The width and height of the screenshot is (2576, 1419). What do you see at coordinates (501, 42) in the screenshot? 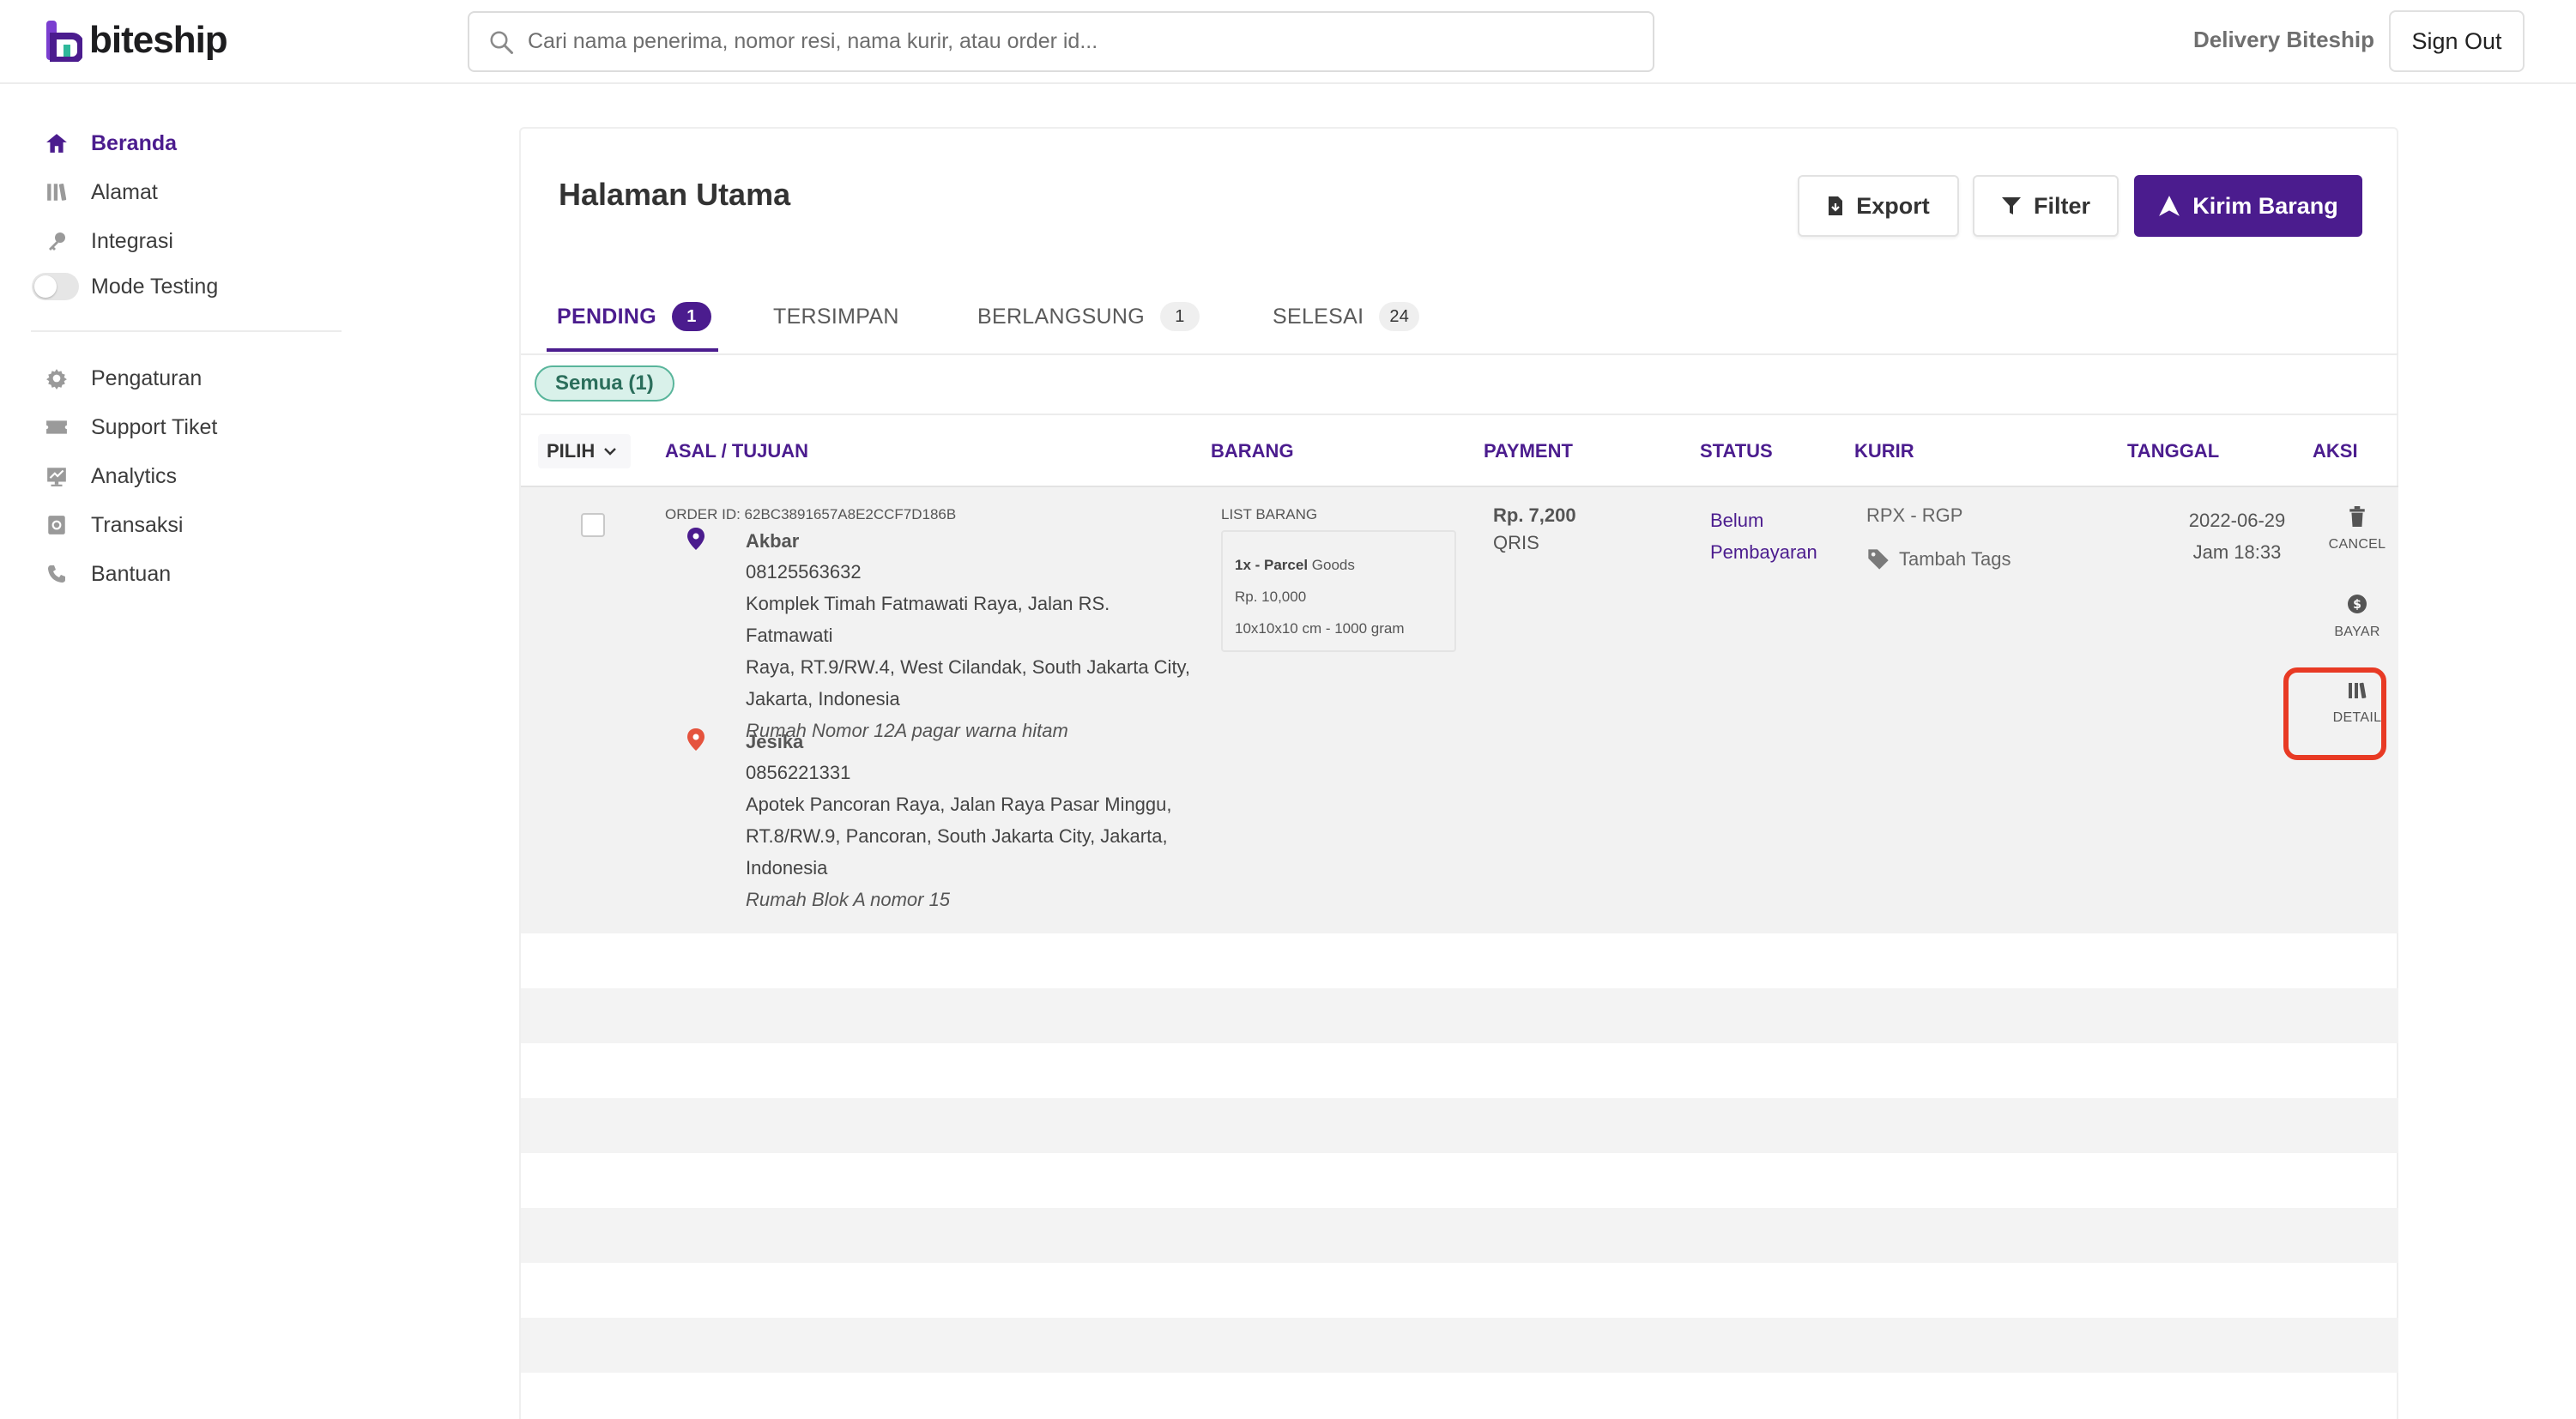
I see `search-icon` at bounding box center [501, 42].